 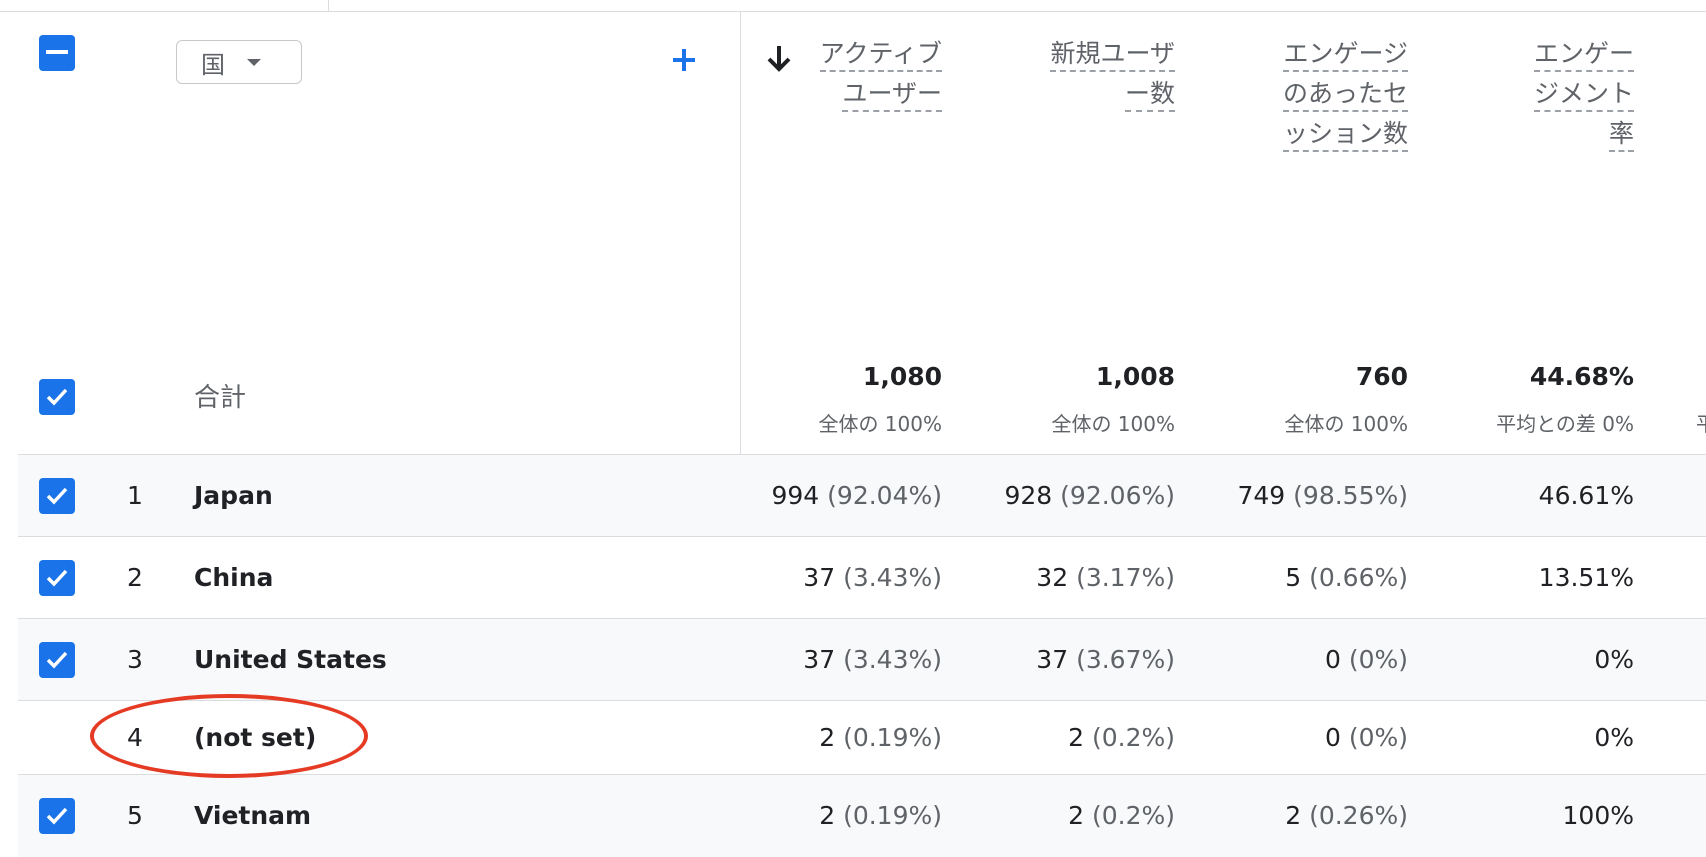 What do you see at coordinates (1125, 577) in the screenshot?
I see `metric-percent: (3.17%)` at bounding box center [1125, 577].